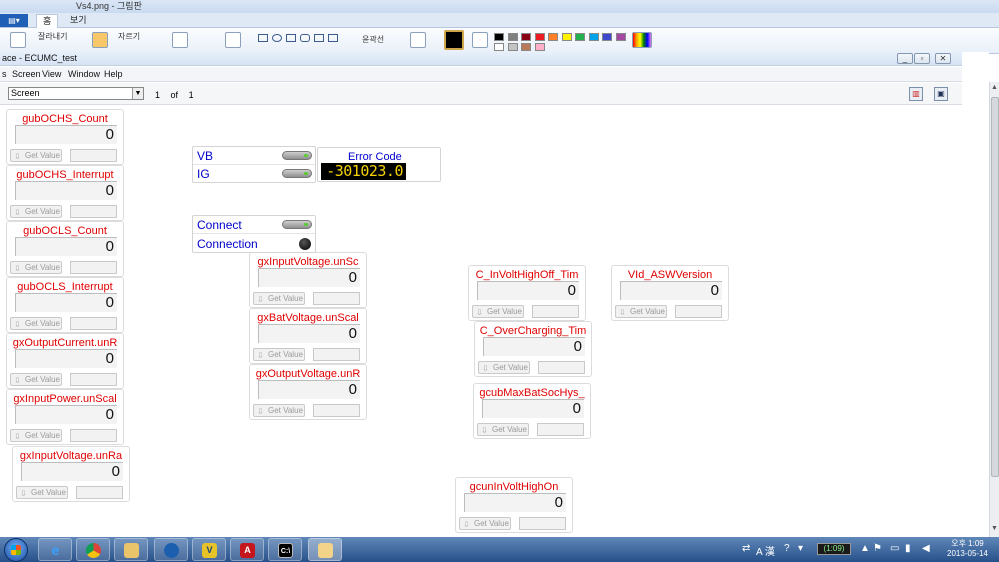 The width and height of the screenshot is (999, 562). Describe the element at coordinates (305, 38) in the screenshot. I see `rounded-rect-shape-icon` at that location.